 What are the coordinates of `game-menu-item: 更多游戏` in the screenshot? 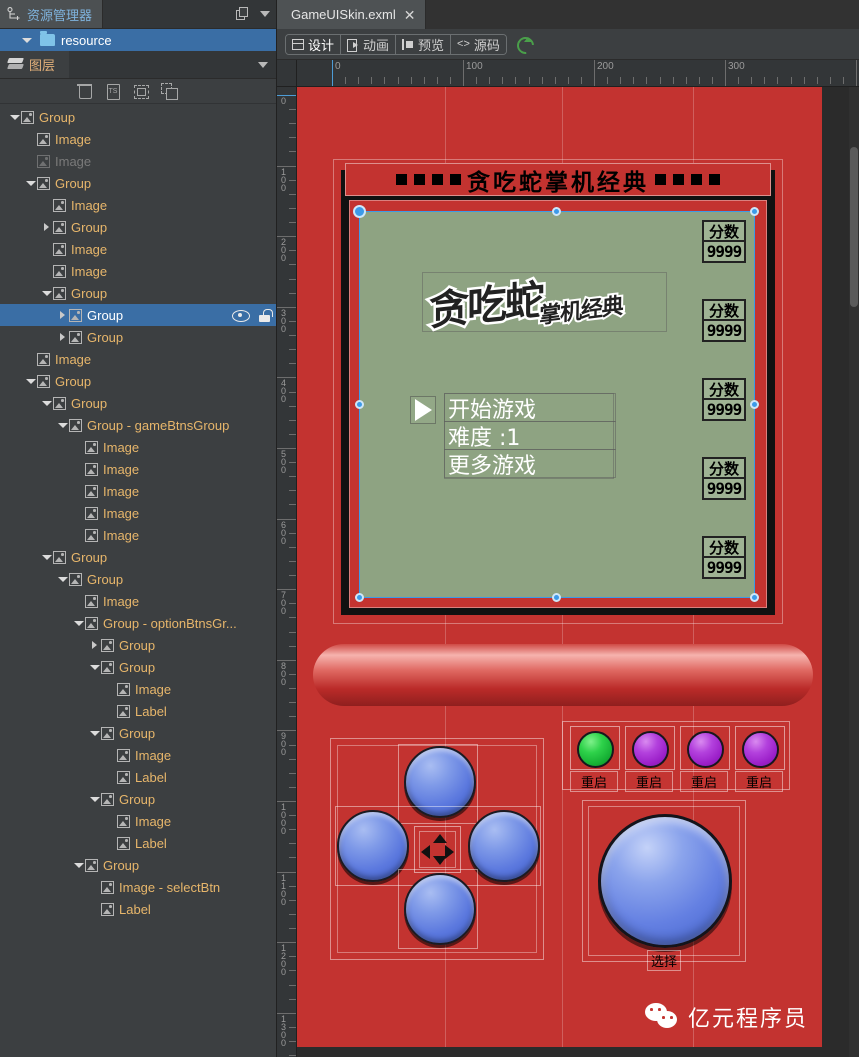 It's located at (530, 464).